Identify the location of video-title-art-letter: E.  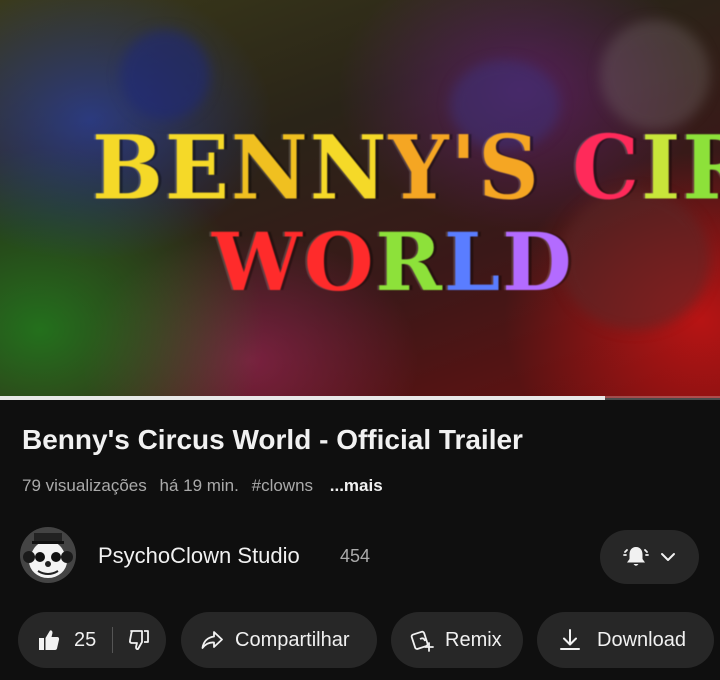
(198, 167).